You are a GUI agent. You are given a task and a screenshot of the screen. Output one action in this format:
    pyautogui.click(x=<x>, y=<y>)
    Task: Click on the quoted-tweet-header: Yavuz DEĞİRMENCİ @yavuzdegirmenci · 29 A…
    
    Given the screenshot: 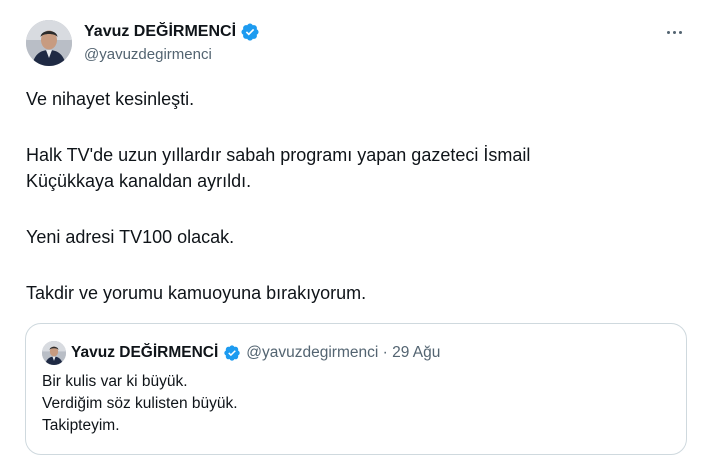 What is the action you would take?
    pyautogui.click(x=241, y=353)
    